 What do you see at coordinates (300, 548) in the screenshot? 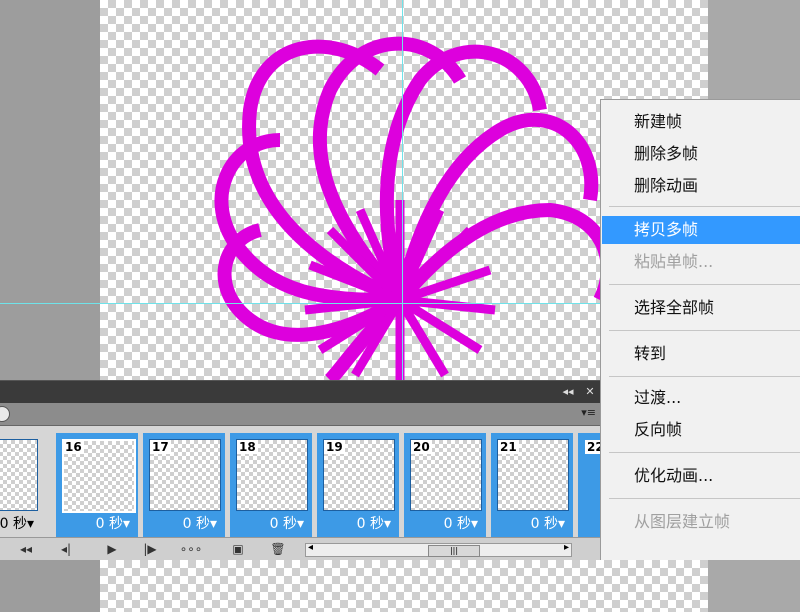
I see `animation-toolbar: ◂◂ ◂| ▶ |▶ ∘∘∘ ▣ 🗑 ◂ ||| ▸` at bounding box center [300, 548].